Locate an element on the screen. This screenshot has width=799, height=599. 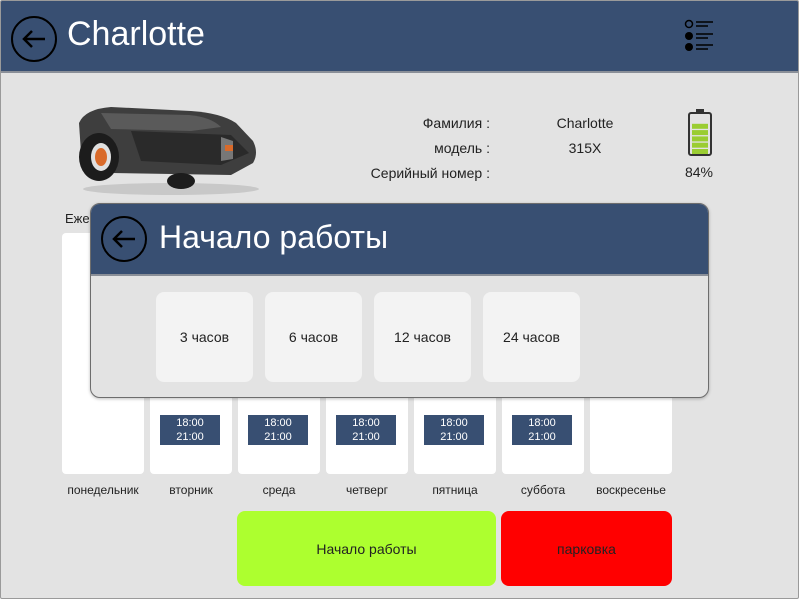
serial-label: Серийный номер : is located at coordinates (430, 173).